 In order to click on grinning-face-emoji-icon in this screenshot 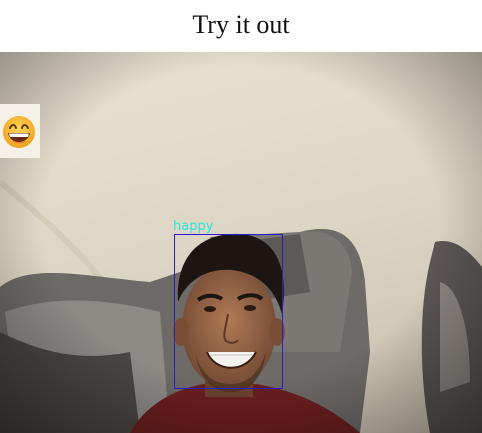, I will do `click(19, 132)`.